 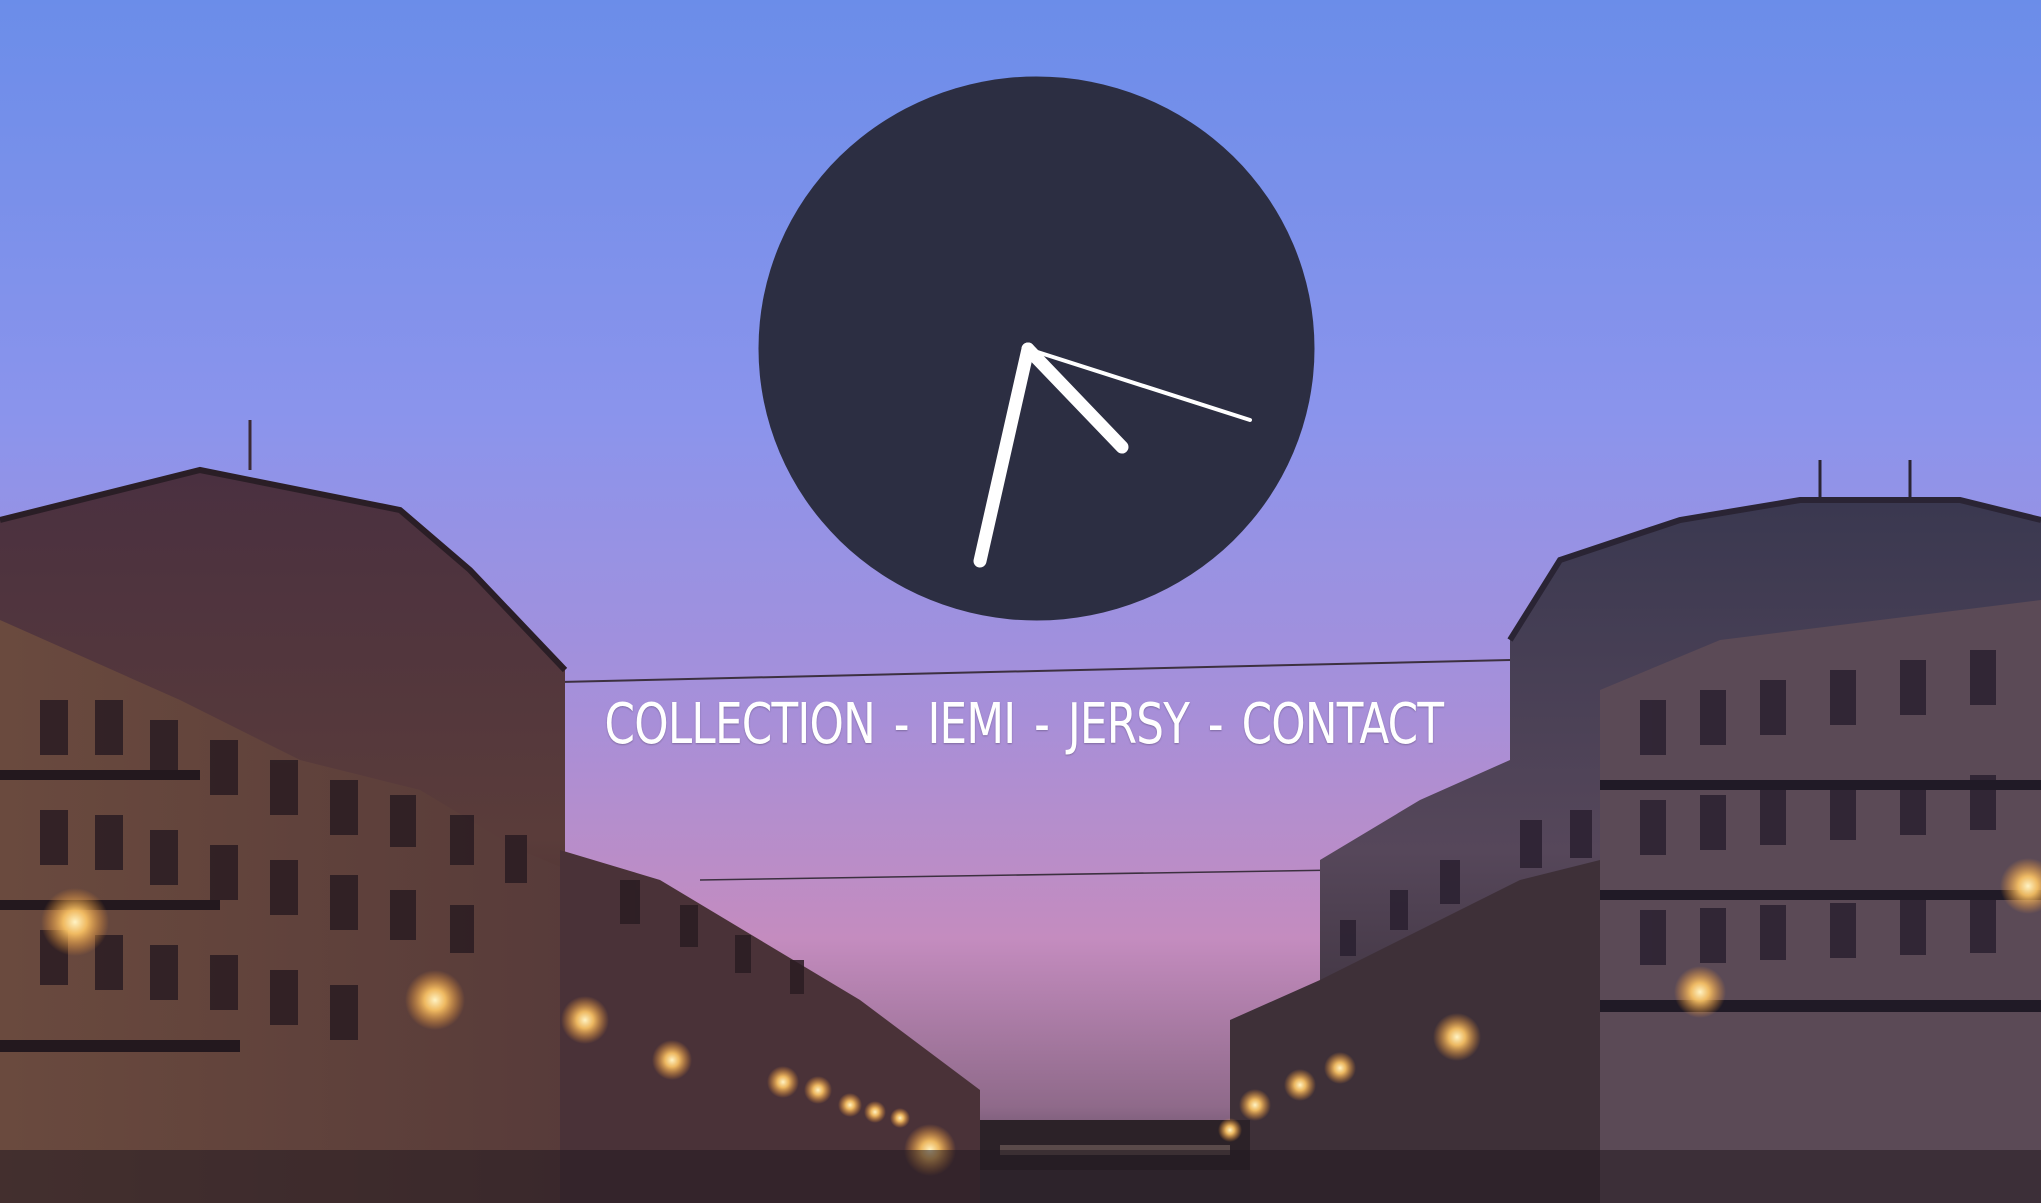 What do you see at coordinates (740, 724) in the screenshot?
I see `nav-link-collection: COLLECTION` at bounding box center [740, 724].